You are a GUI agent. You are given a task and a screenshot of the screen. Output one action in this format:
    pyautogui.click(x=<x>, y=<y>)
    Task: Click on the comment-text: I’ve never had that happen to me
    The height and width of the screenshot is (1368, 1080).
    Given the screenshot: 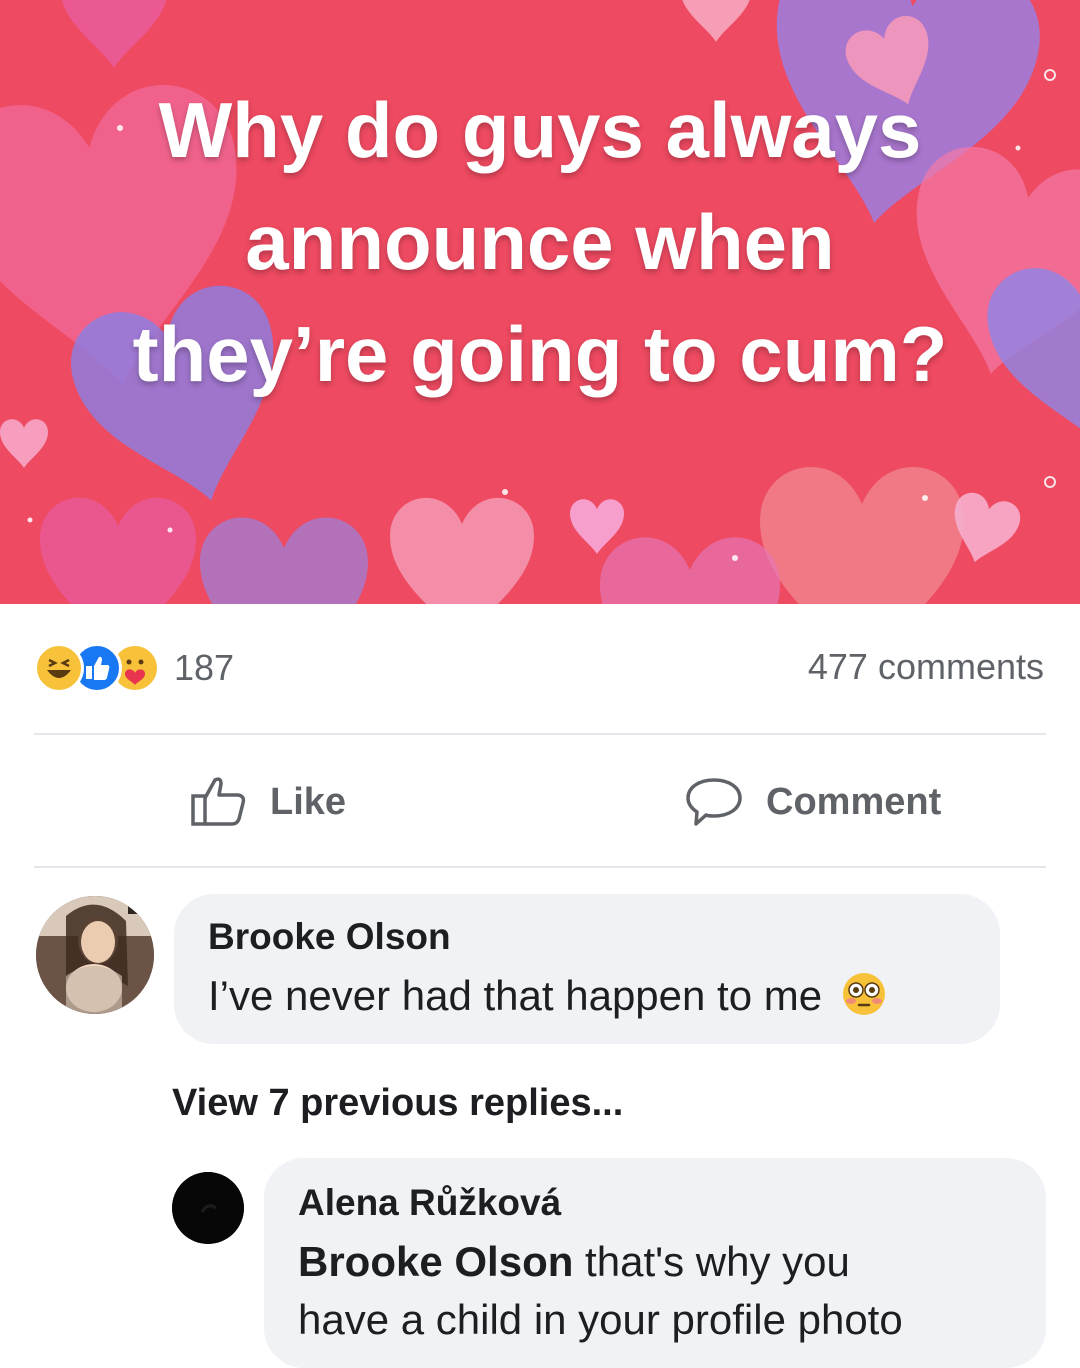 What is the action you would take?
    pyautogui.click(x=548, y=996)
    